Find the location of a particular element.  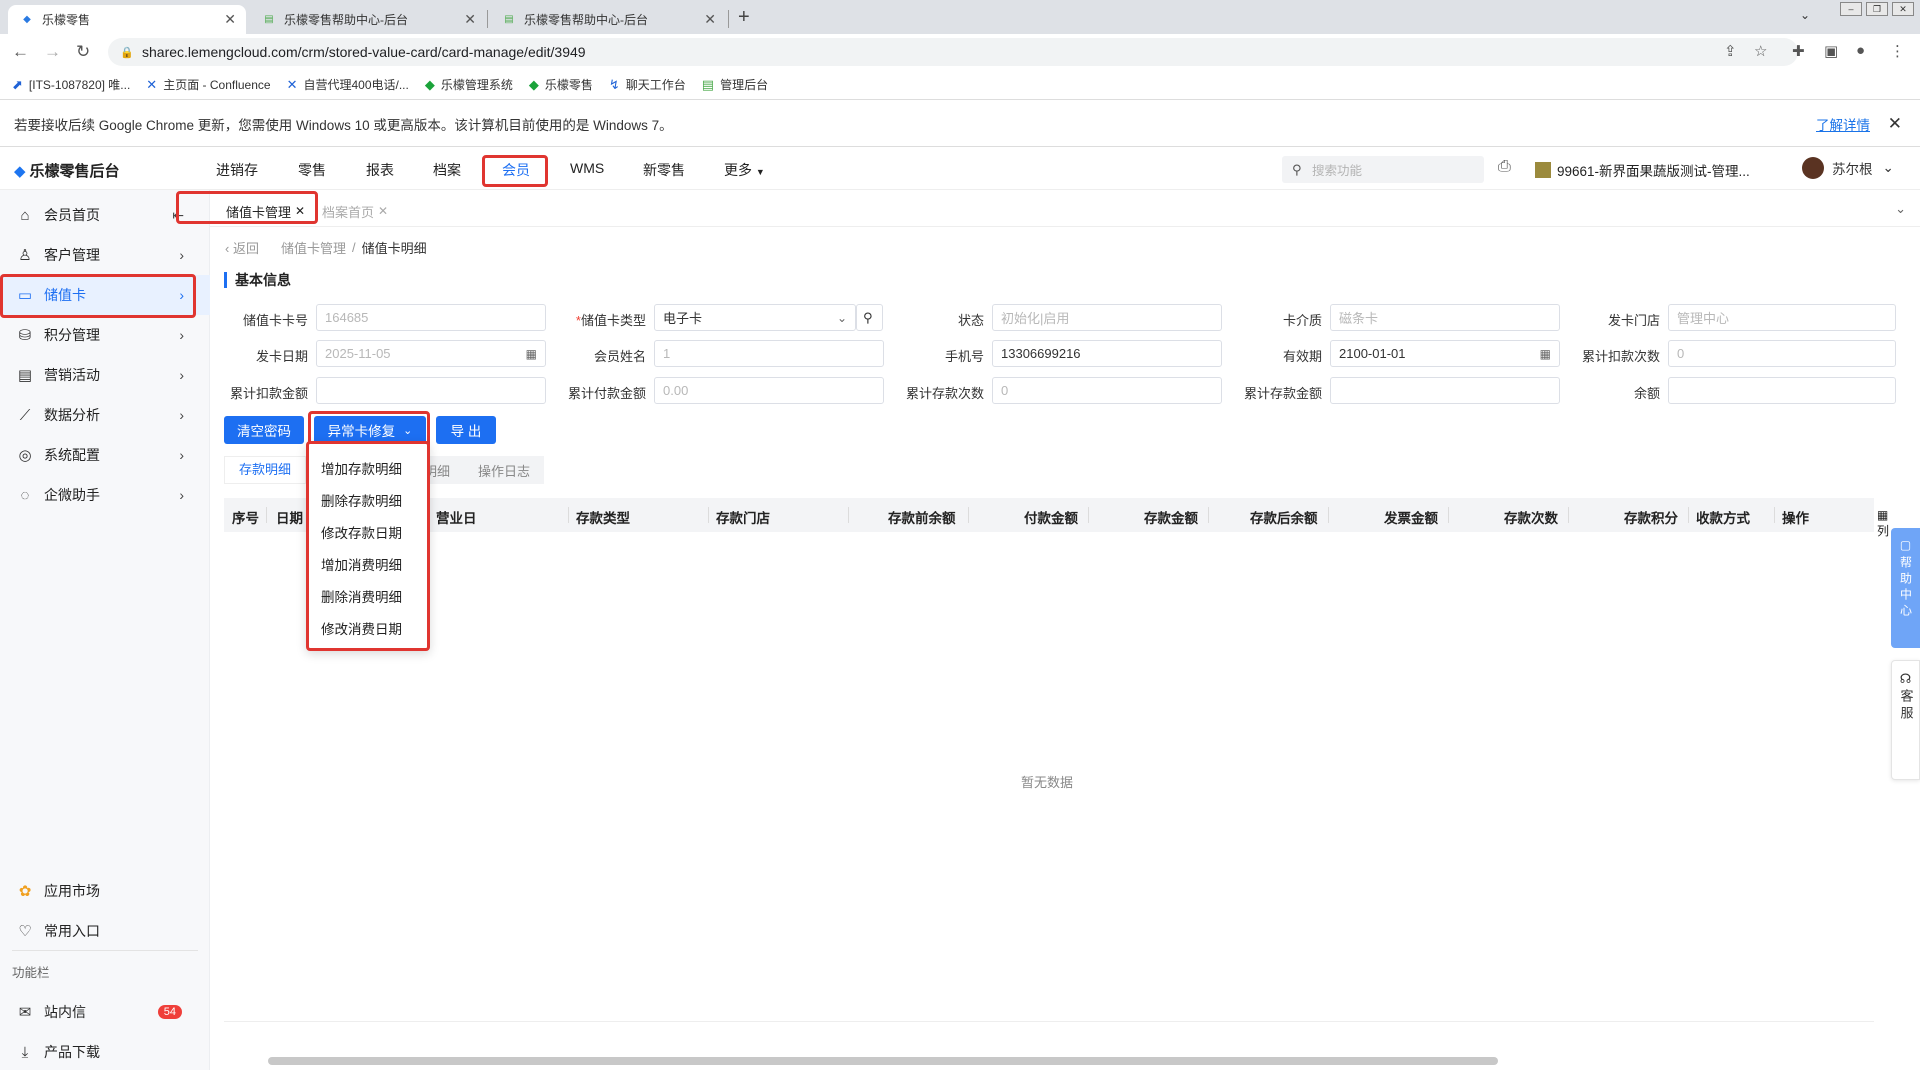

menu-archive: 档案 is located at coordinates (447, 170).